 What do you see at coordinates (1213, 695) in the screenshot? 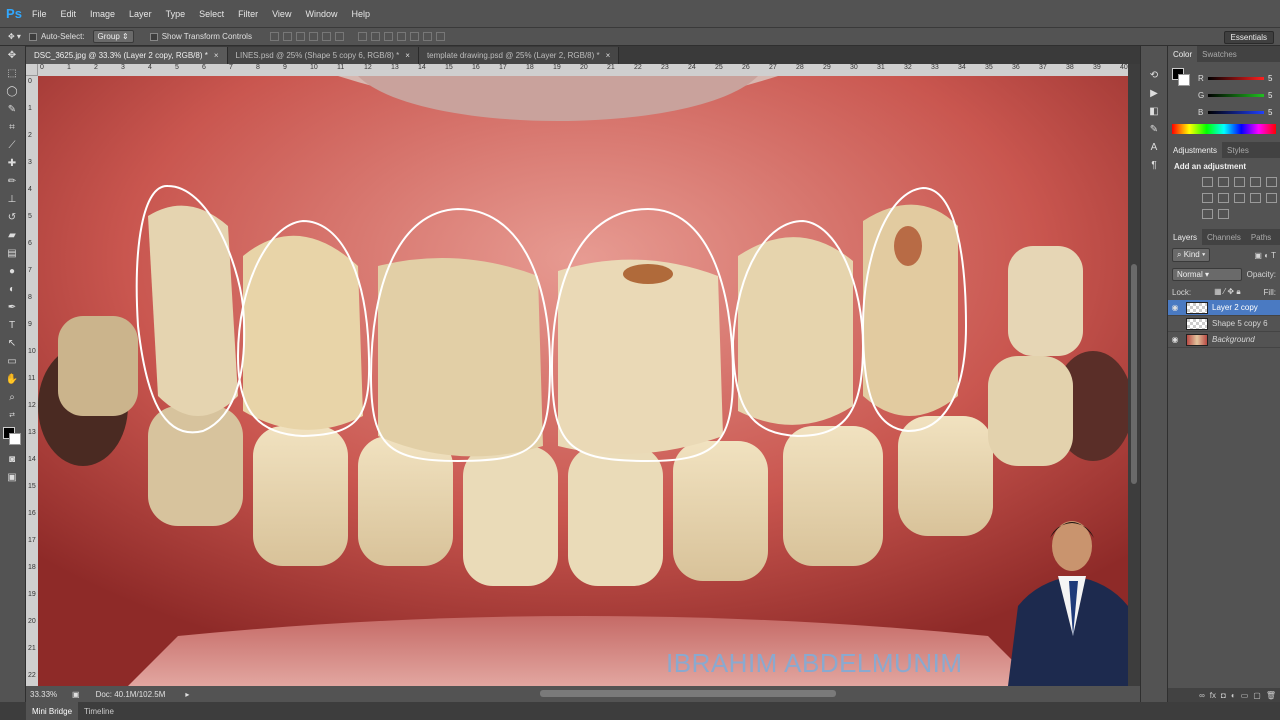
I see `fx-icon: fx` at bounding box center [1213, 695].